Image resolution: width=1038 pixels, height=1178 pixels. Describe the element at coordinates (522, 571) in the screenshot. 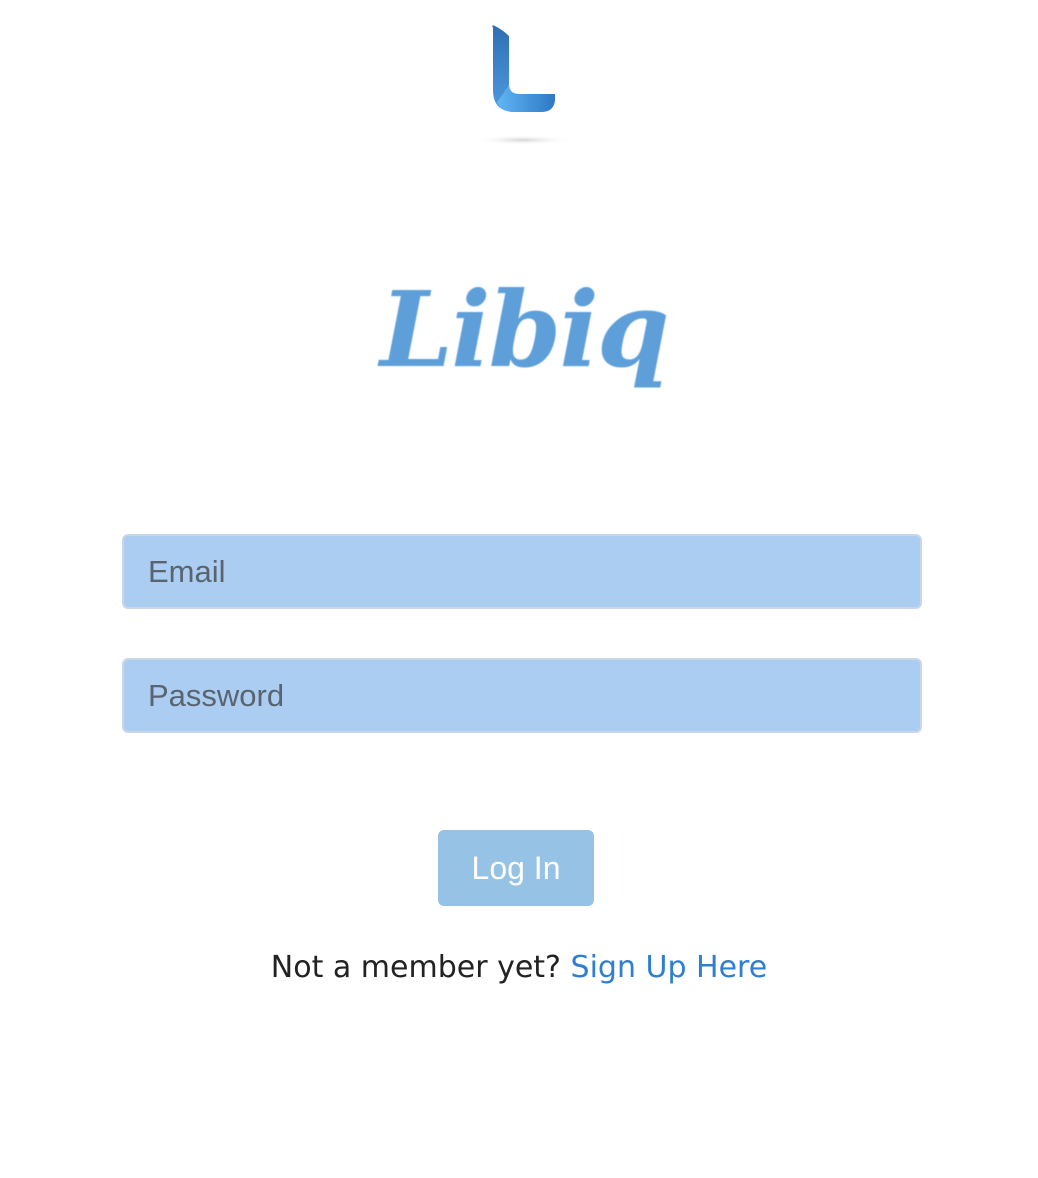

I see `email-field` at that location.